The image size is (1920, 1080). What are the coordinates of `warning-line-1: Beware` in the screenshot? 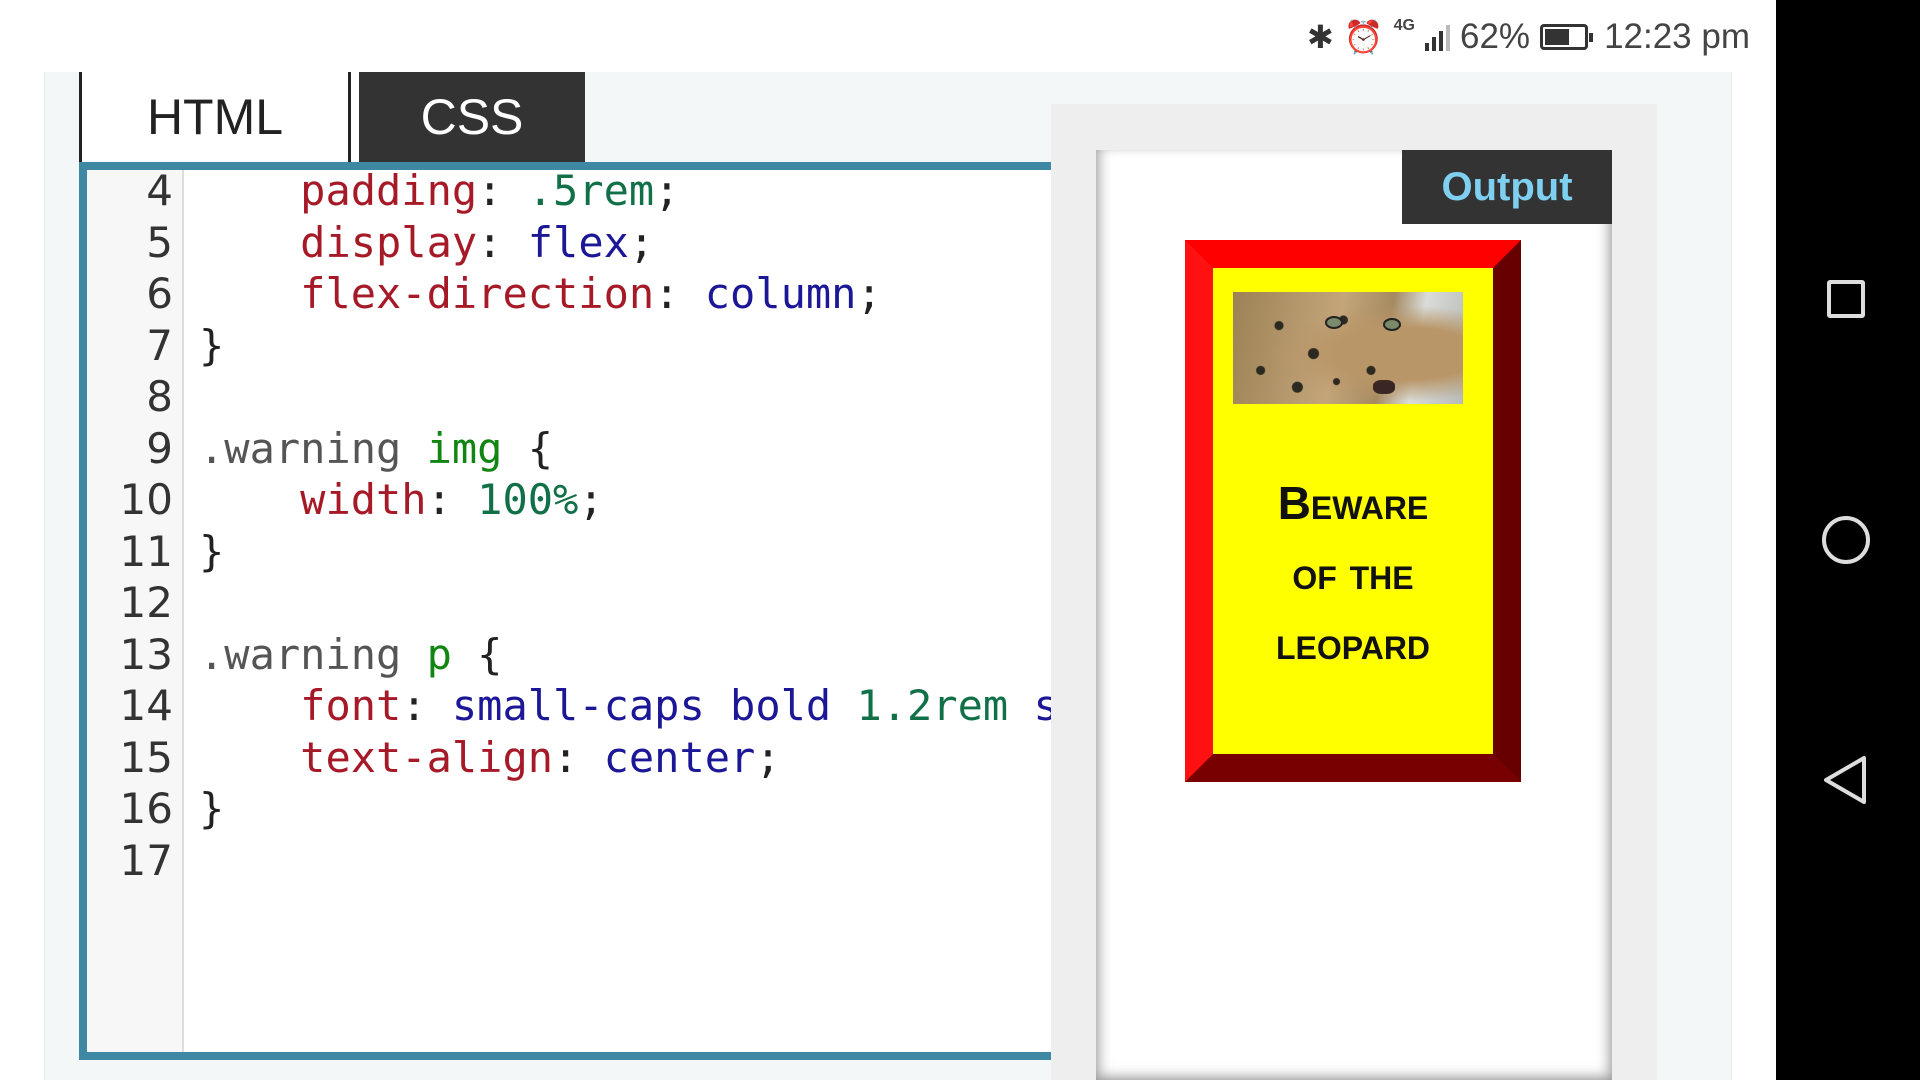 It's located at (1353, 503).